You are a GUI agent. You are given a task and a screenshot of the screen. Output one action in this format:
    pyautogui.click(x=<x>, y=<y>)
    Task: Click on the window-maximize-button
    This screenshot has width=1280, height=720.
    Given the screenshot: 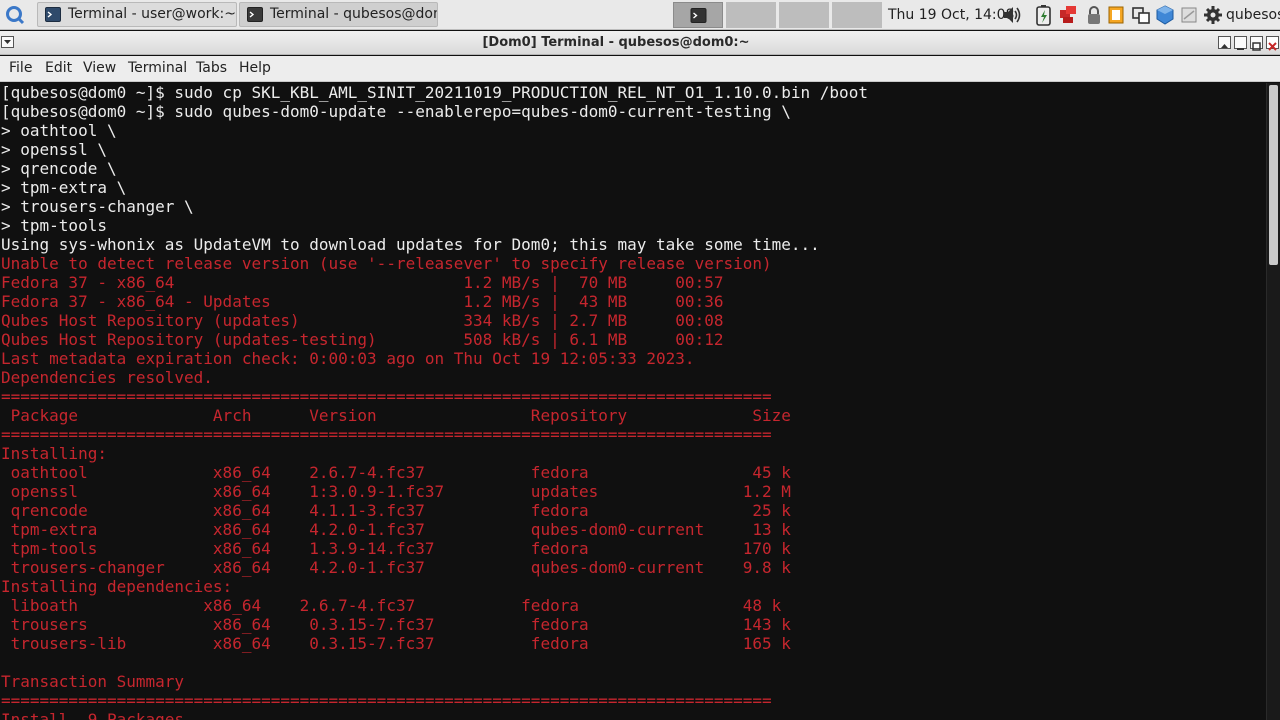 What is the action you would take?
    pyautogui.click(x=1256, y=43)
    